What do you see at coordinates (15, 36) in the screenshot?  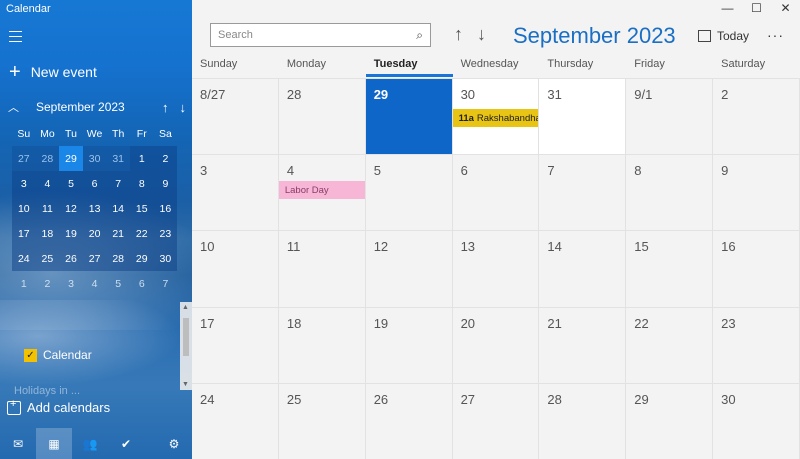 I see `hamburger-menu-icon` at bounding box center [15, 36].